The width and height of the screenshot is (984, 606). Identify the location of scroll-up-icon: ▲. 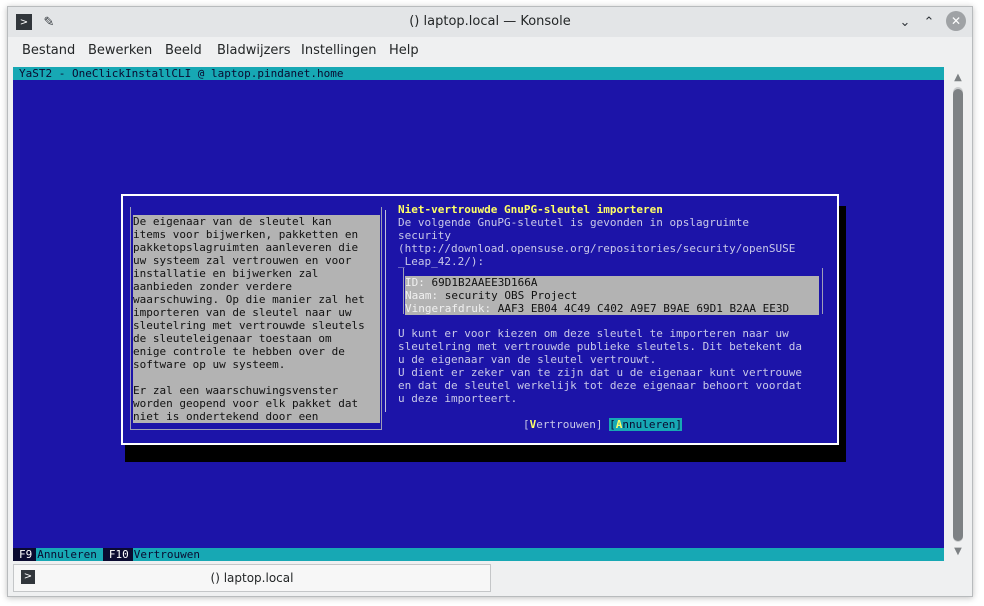
(958, 78).